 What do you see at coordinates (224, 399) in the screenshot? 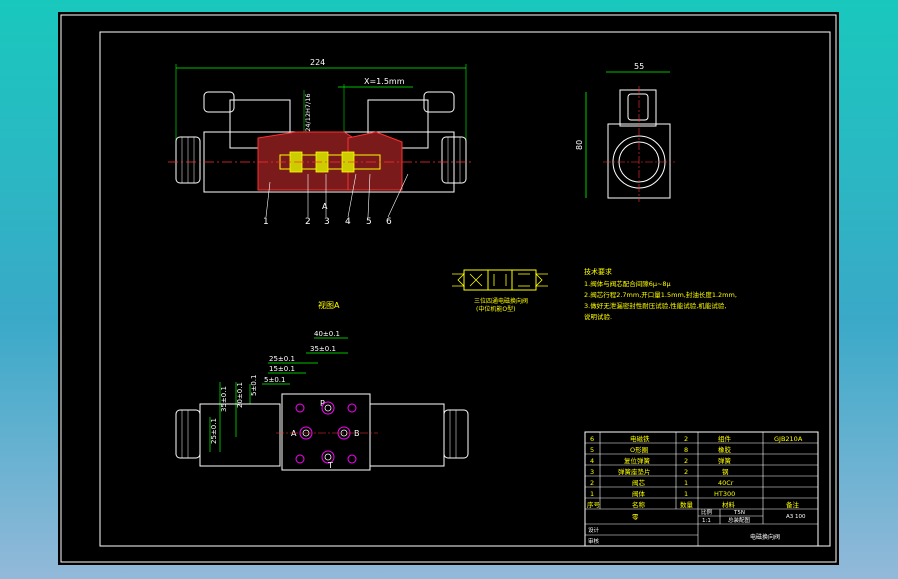
I see `dim-v-35: 35±0.1` at bounding box center [224, 399].